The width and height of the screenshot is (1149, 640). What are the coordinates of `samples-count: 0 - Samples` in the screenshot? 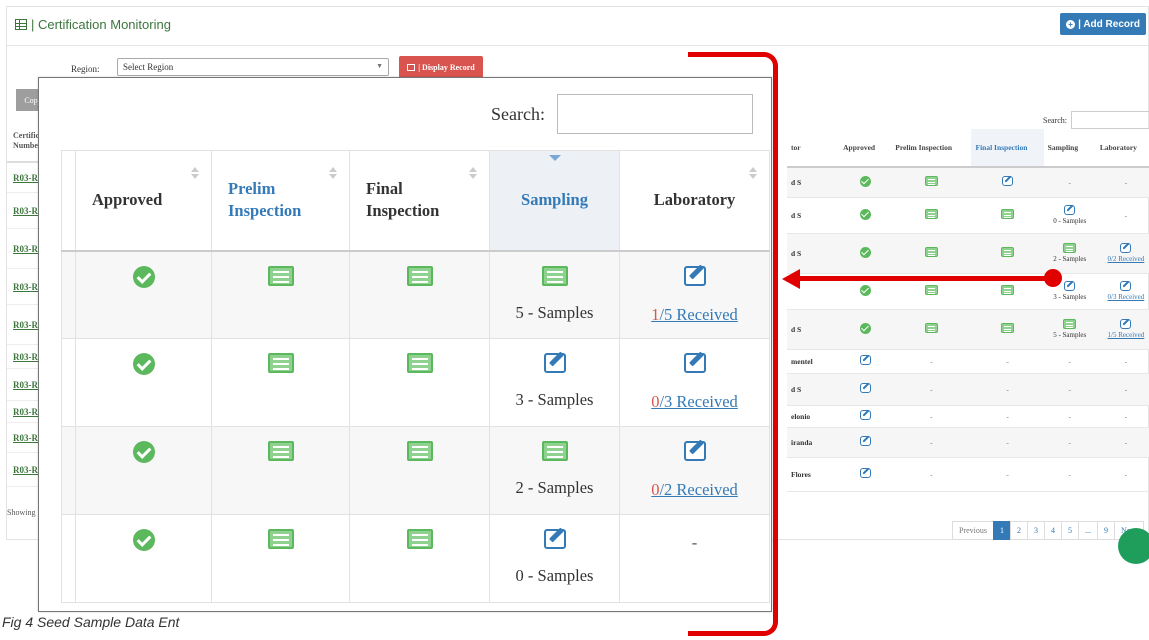 It's located at (1070, 221).